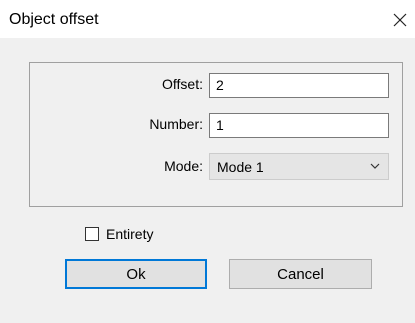 This screenshot has width=415, height=323. I want to click on mode-select: Mode 1, so click(299, 166).